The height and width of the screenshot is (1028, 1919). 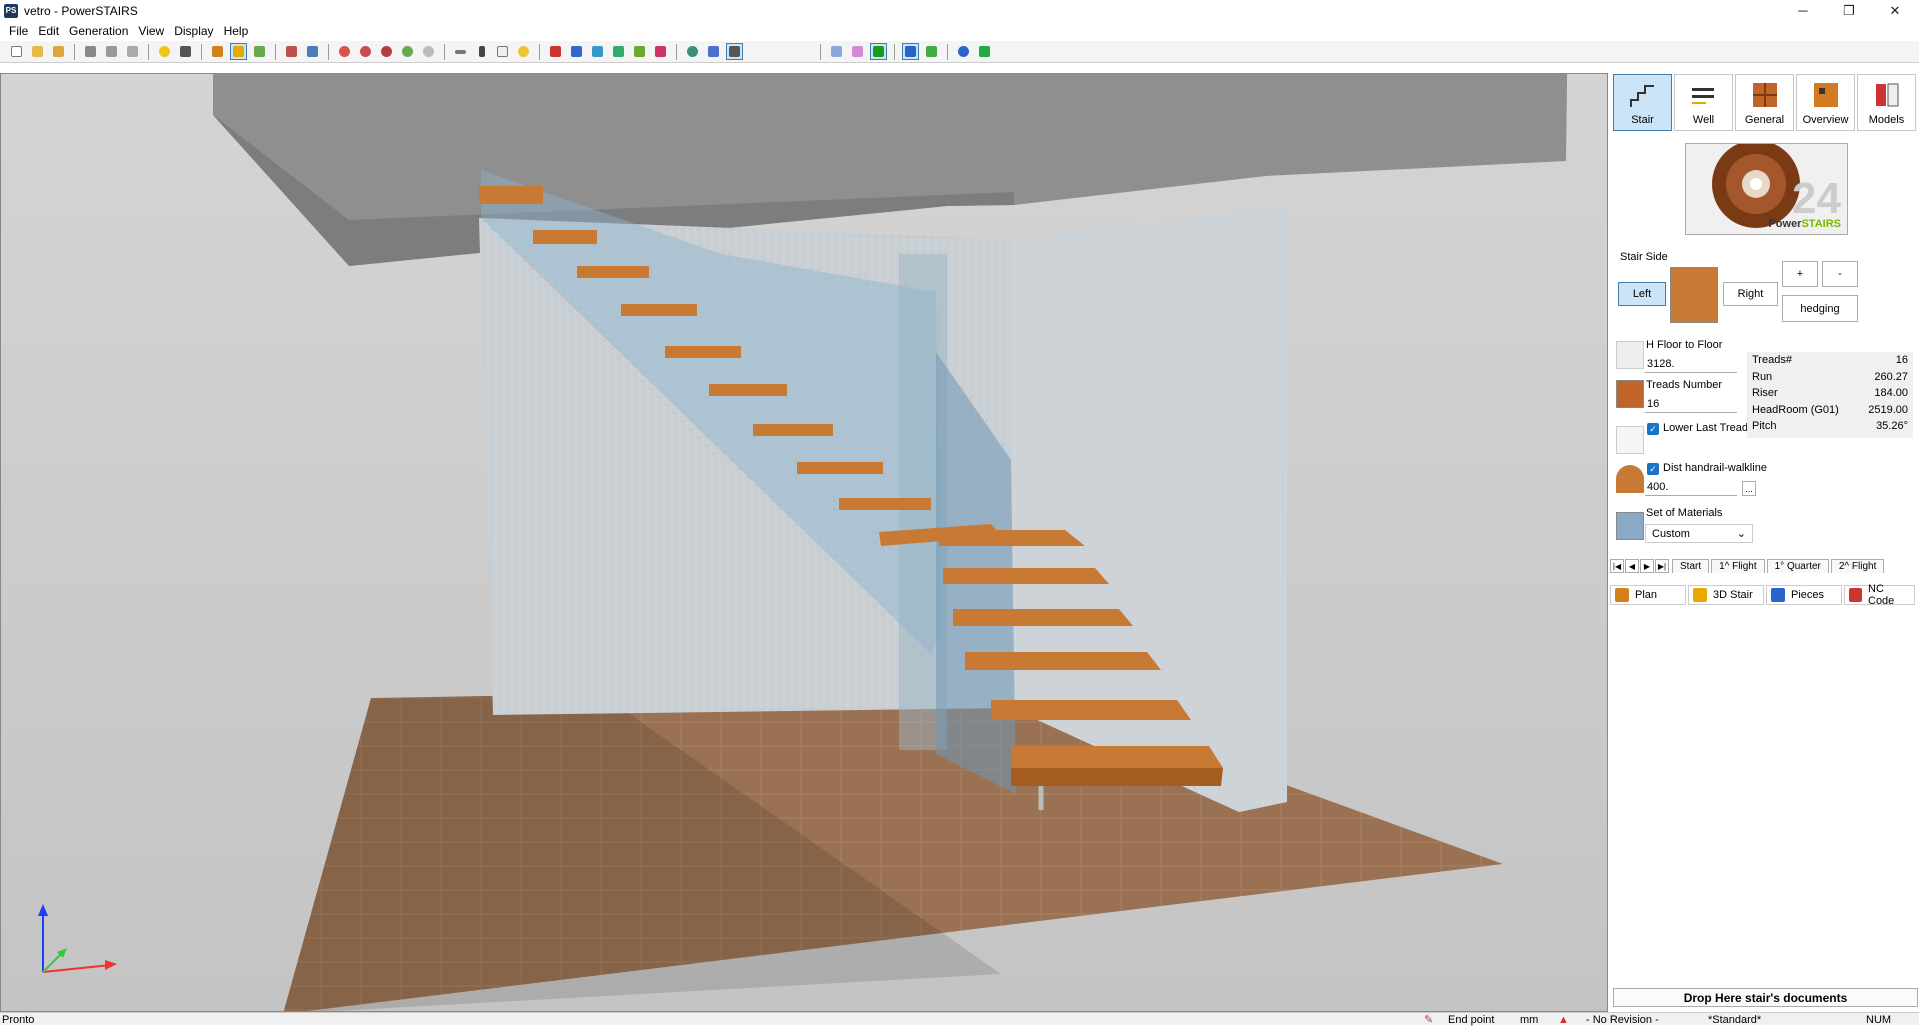 What do you see at coordinates (18, 31) in the screenshot?
I see `menu-file: File` at bounding box center [18, 31].